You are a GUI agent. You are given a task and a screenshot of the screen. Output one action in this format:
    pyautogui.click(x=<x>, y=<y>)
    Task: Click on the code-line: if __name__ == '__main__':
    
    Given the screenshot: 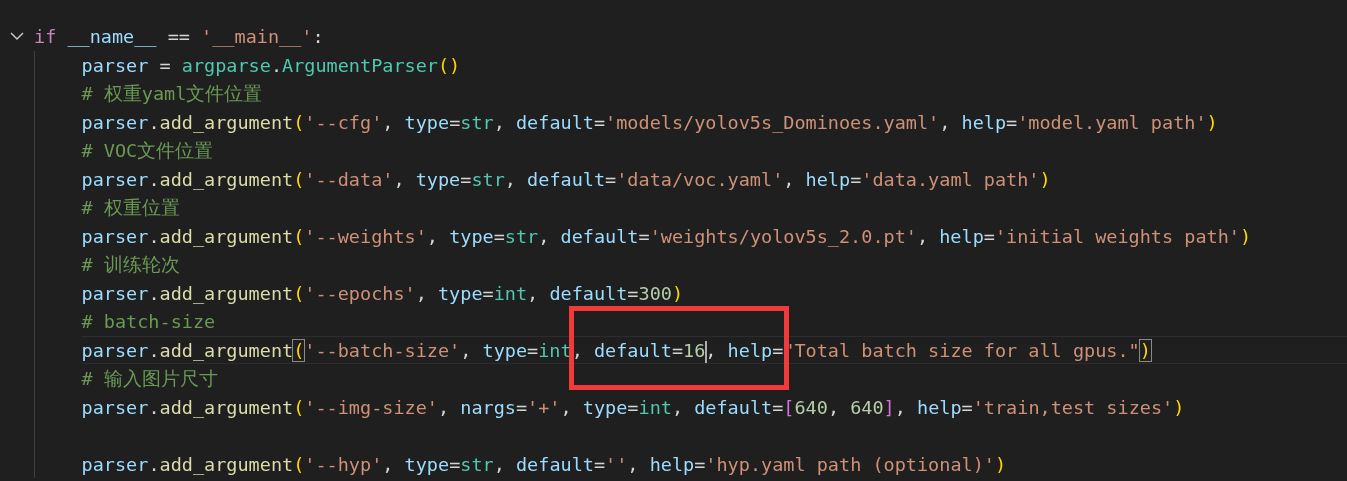 What is the action you would take?
    pyautogui.click(x=179, y=37)
    